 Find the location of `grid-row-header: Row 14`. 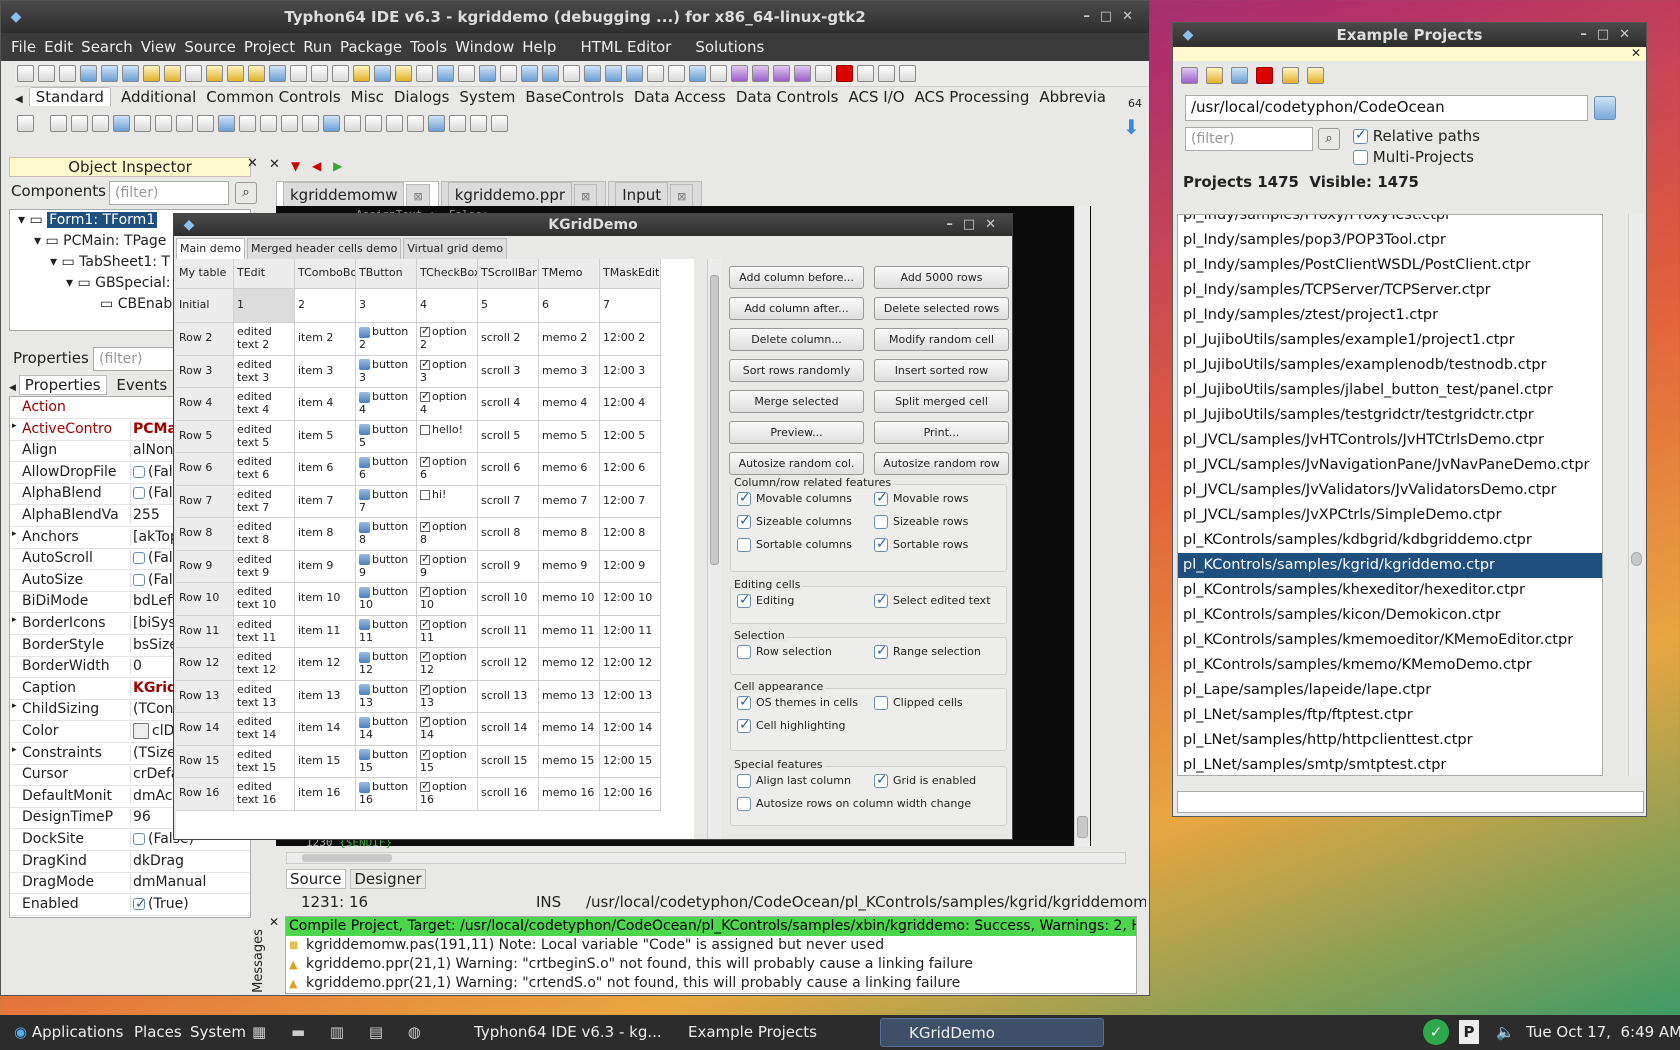

grid-row-header: Row 14 is located at coordinates (205, 729).